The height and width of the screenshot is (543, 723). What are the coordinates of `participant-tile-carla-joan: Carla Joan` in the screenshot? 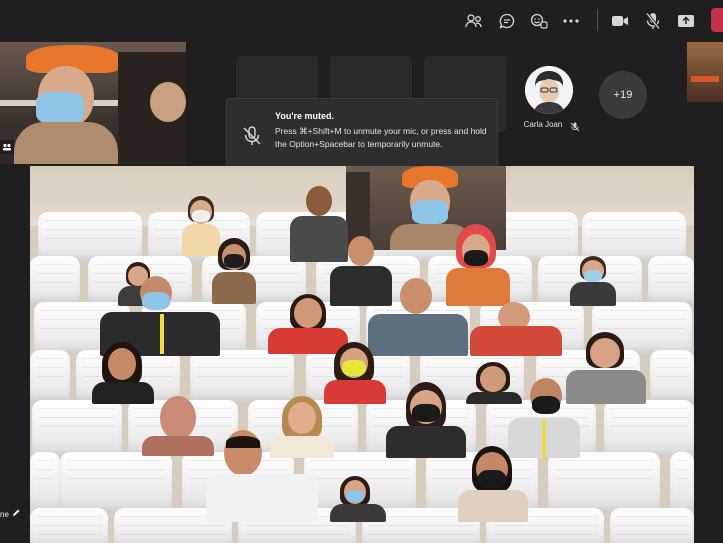 It's located at (550, 102).